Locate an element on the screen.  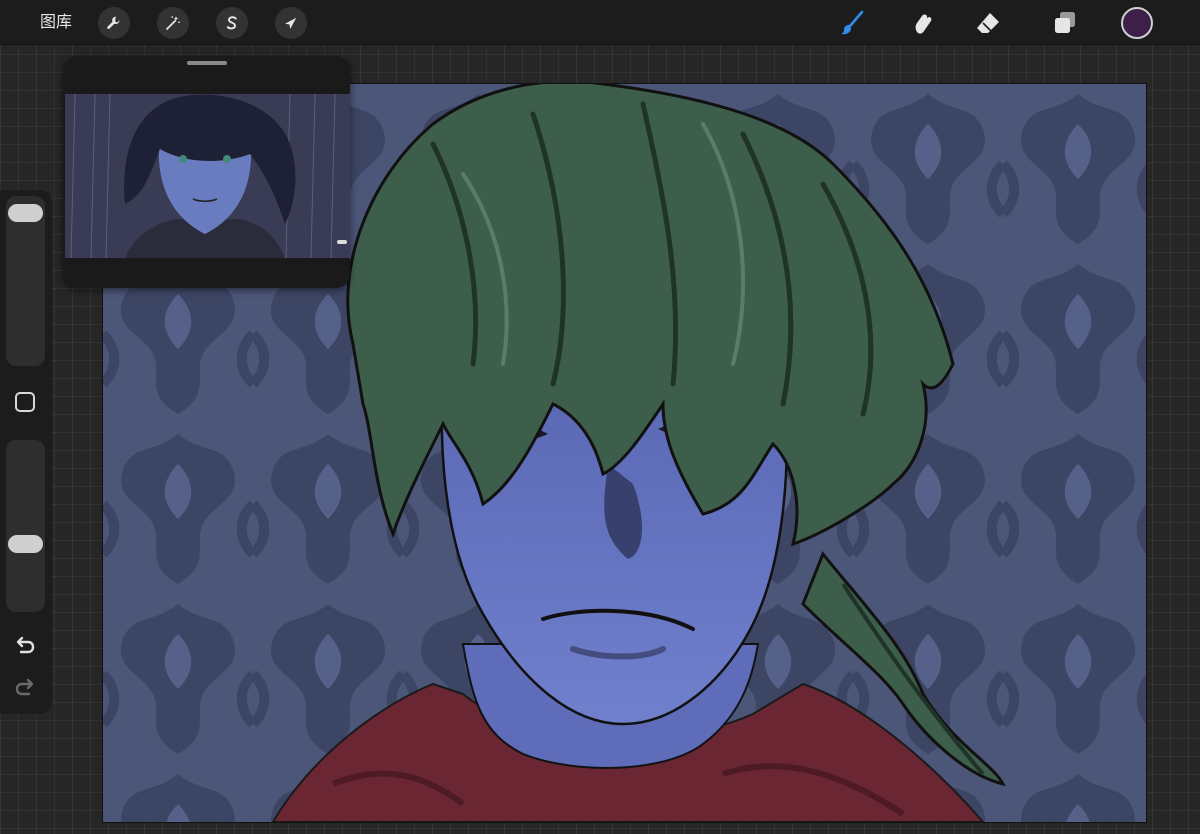
actions-button is located at coordinates (114, 23).